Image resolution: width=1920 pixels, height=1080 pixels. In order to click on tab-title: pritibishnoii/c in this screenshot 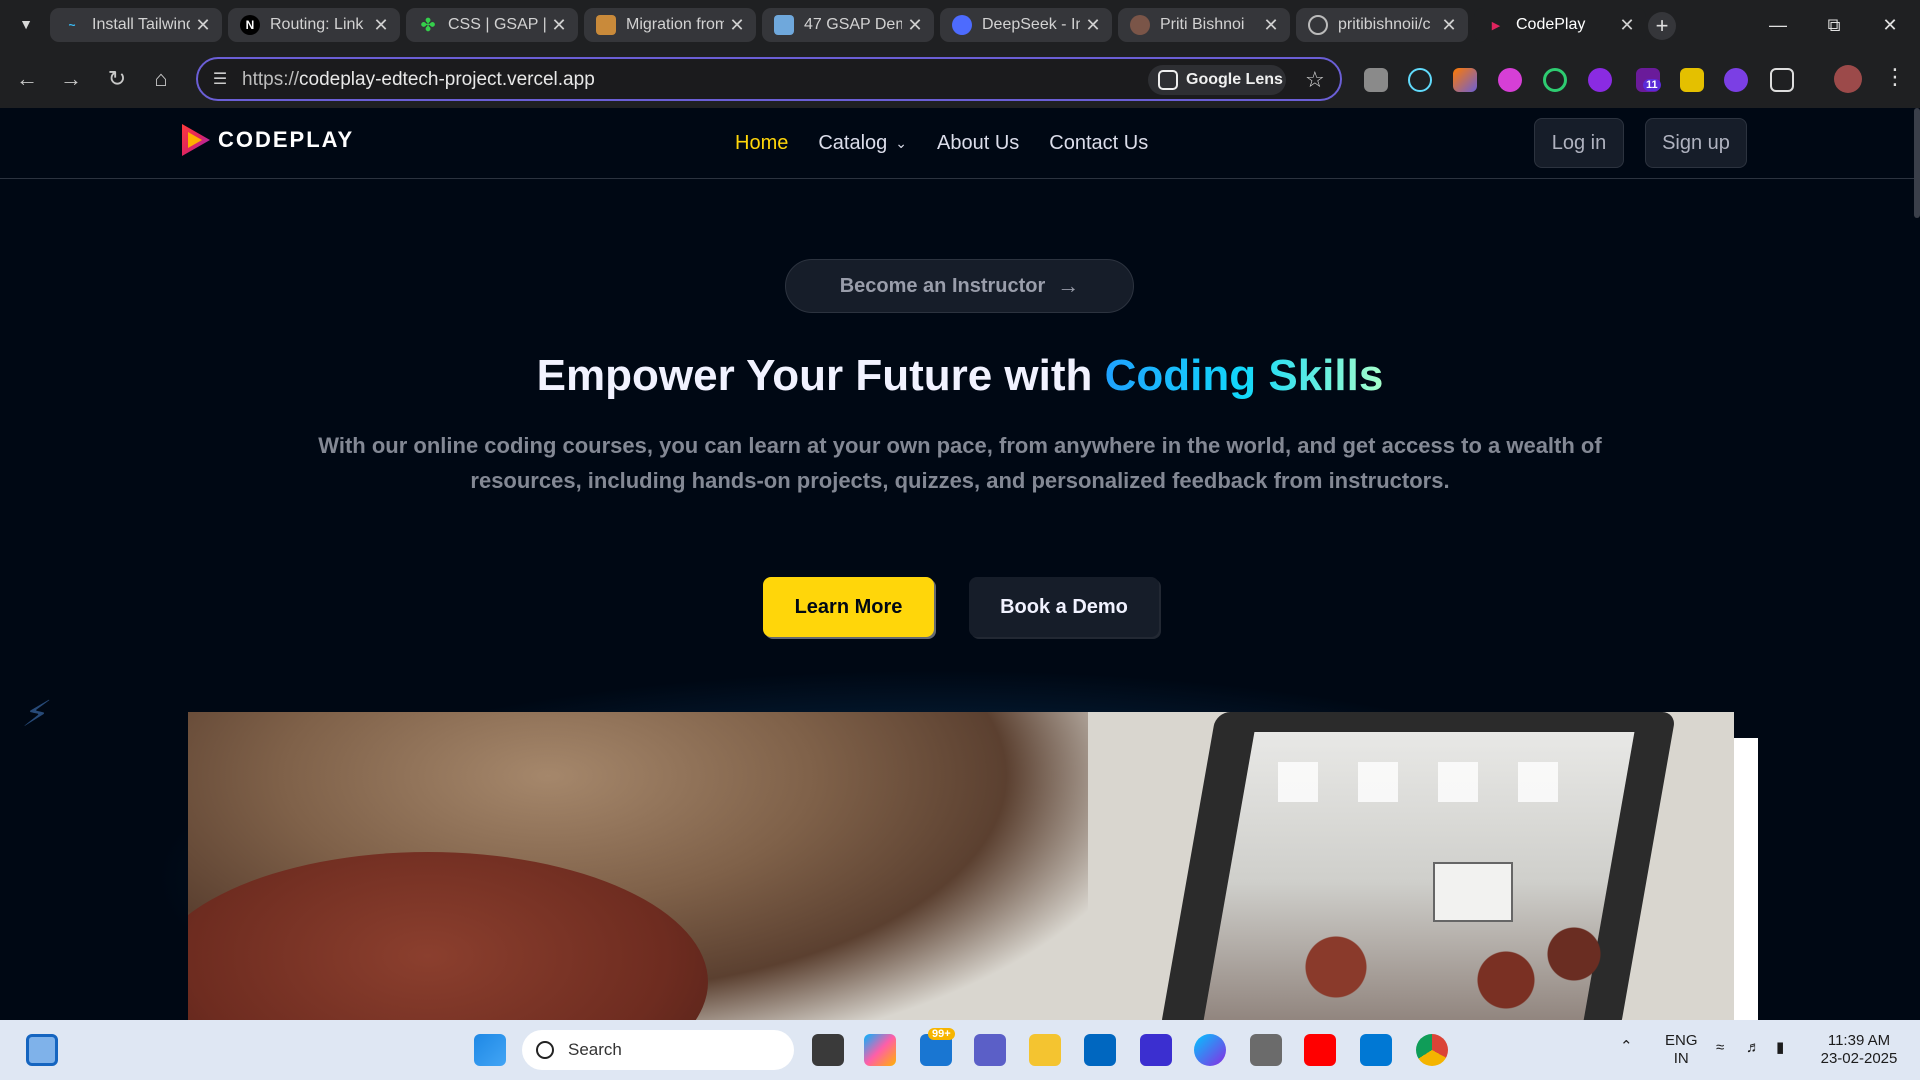, I will do `click(1384, 24)`.